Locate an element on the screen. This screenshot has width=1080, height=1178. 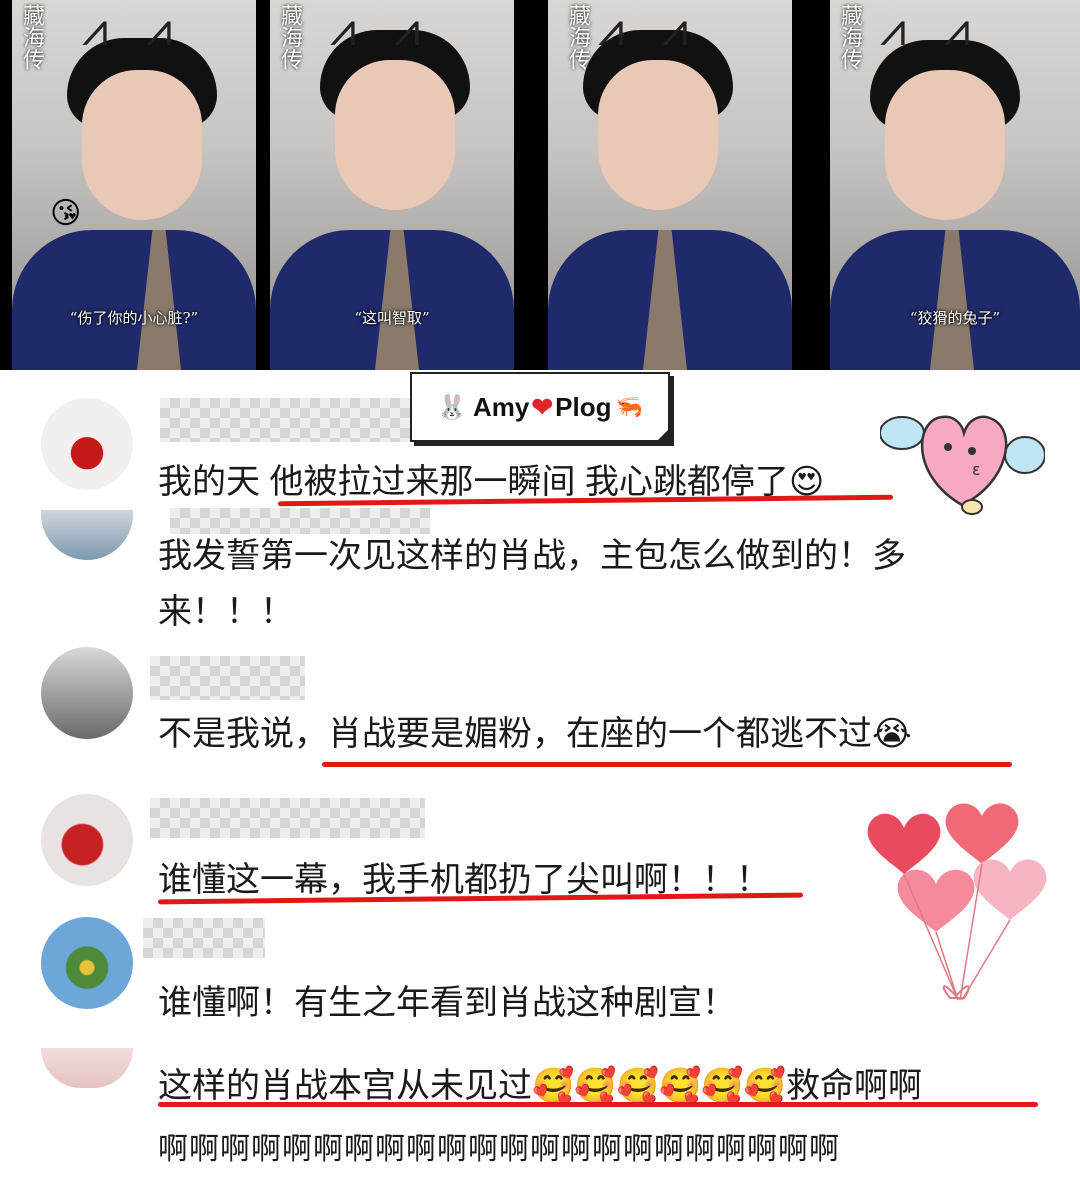
heart-balloons-icon is located at coordinates (957, 902).